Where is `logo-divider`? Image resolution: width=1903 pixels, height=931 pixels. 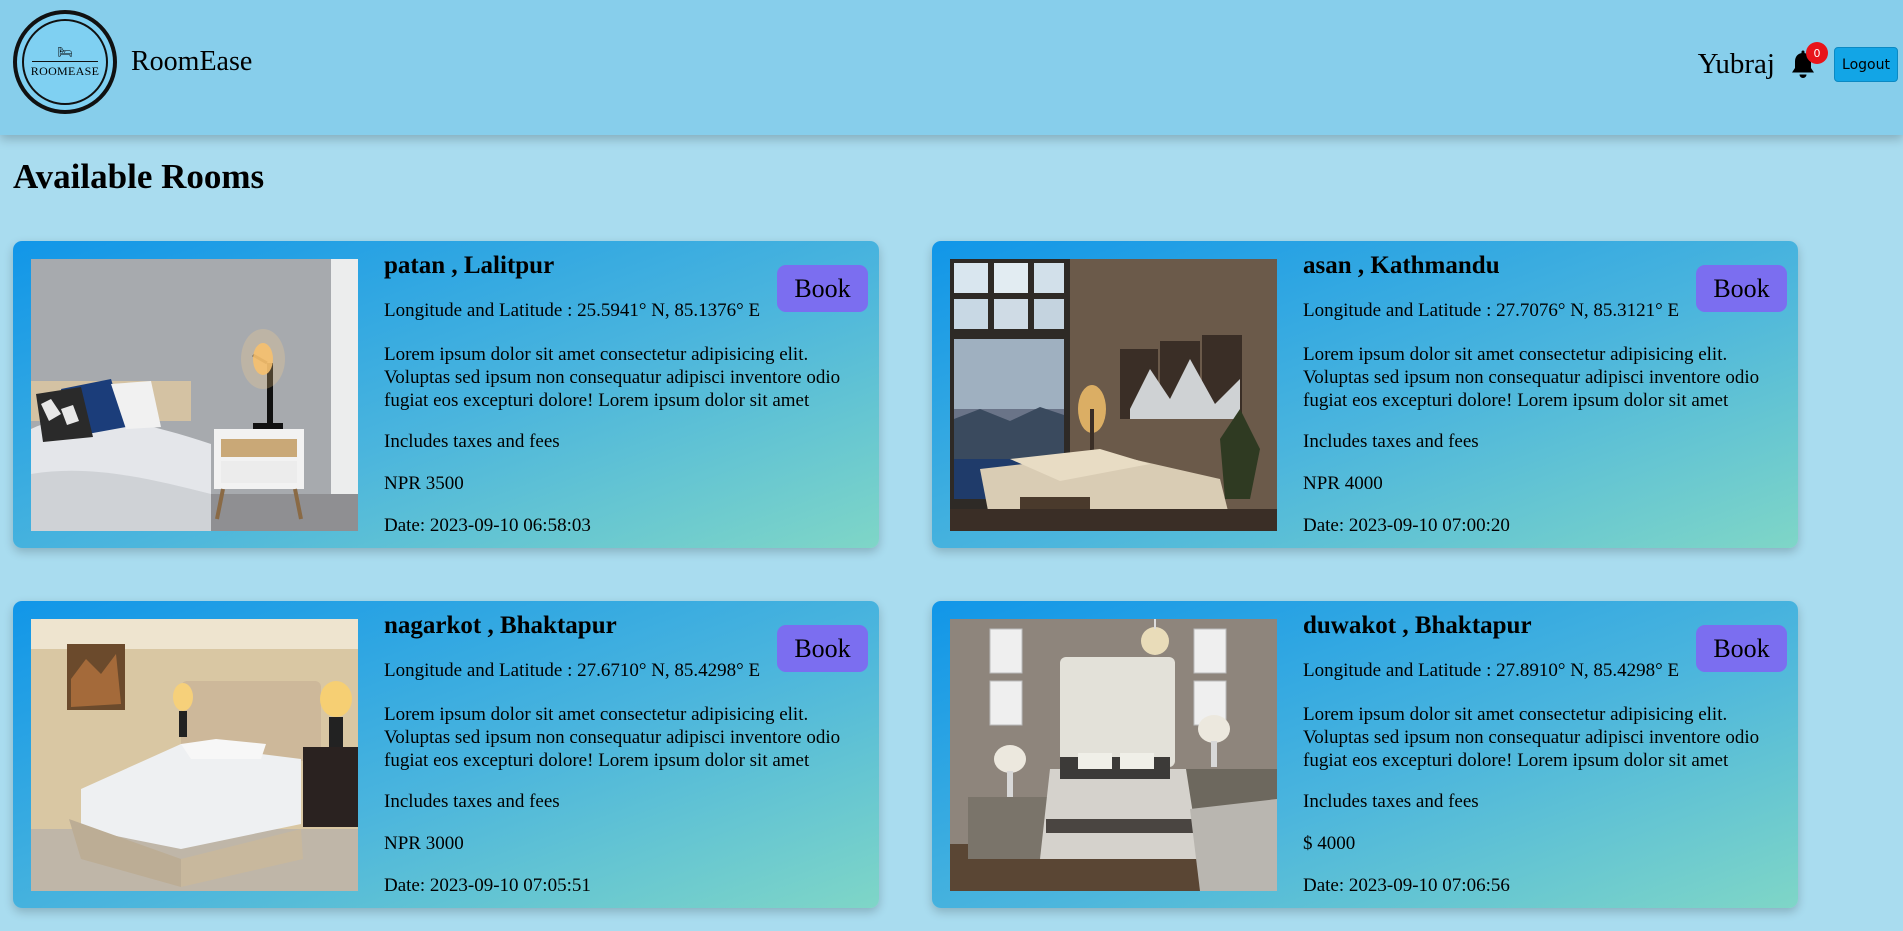 logo-divider is located at coordinates (65, 61).